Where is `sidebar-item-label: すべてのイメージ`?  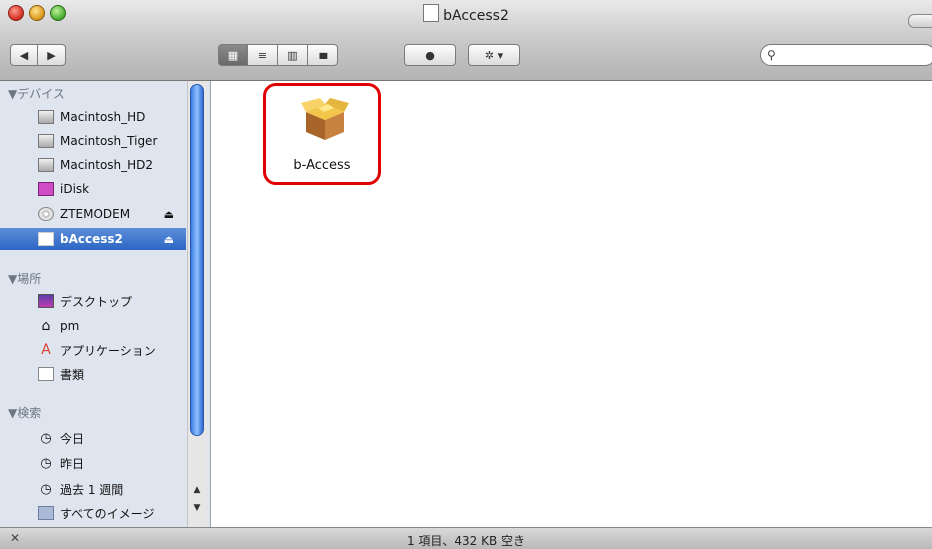 sidebar-item-label: すべてのイメージ is located at coordinates (107, 513).